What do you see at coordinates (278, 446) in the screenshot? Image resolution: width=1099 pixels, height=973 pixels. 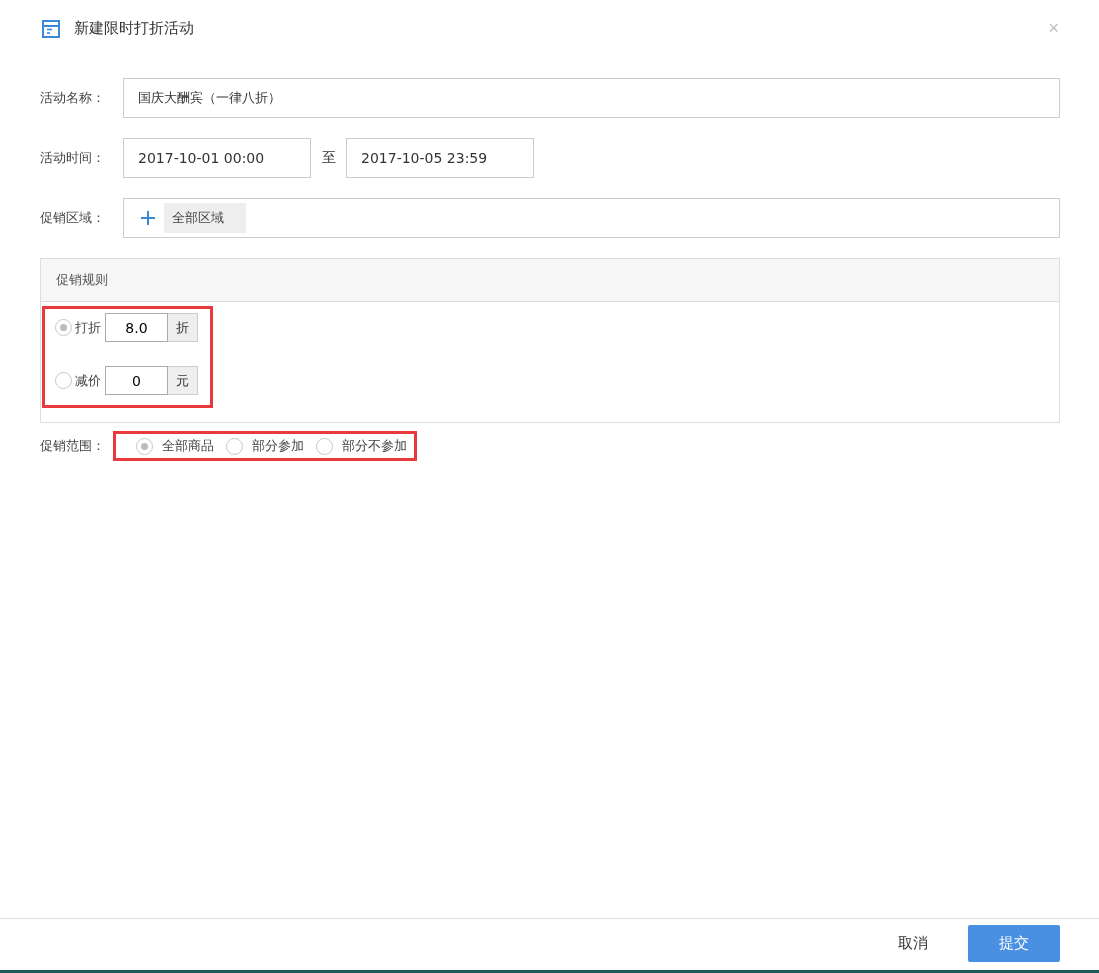 I see `option-label: 部分参加` at bounding box center [278, 446].